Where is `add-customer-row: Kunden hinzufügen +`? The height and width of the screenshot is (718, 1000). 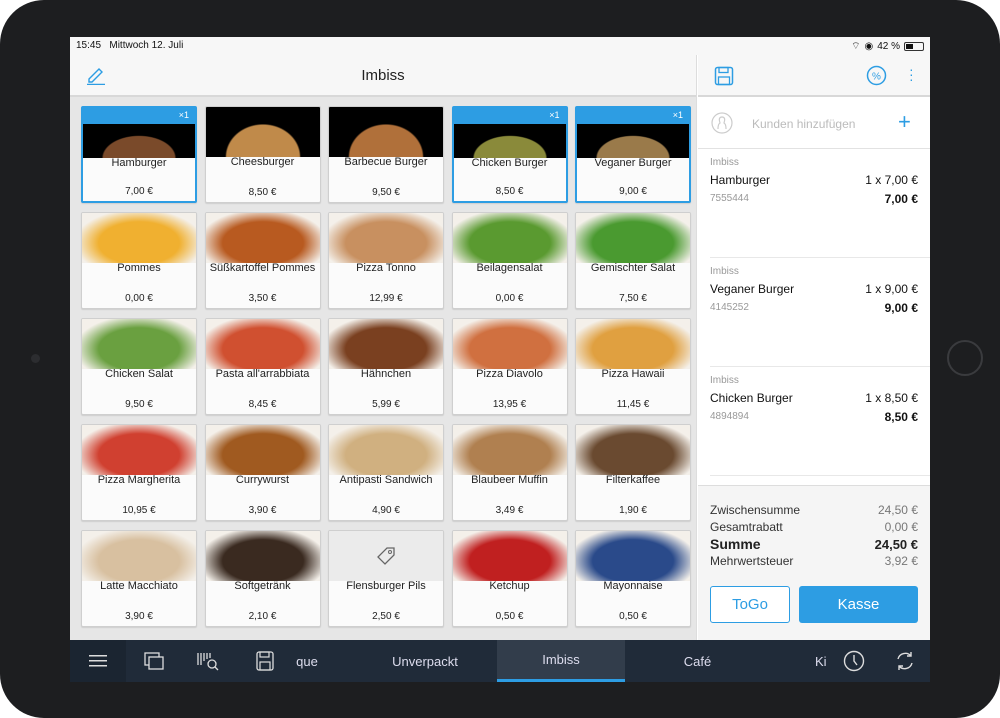
add-customer-row: Kunden hinzufügen + is located at coordinates (814, 123).